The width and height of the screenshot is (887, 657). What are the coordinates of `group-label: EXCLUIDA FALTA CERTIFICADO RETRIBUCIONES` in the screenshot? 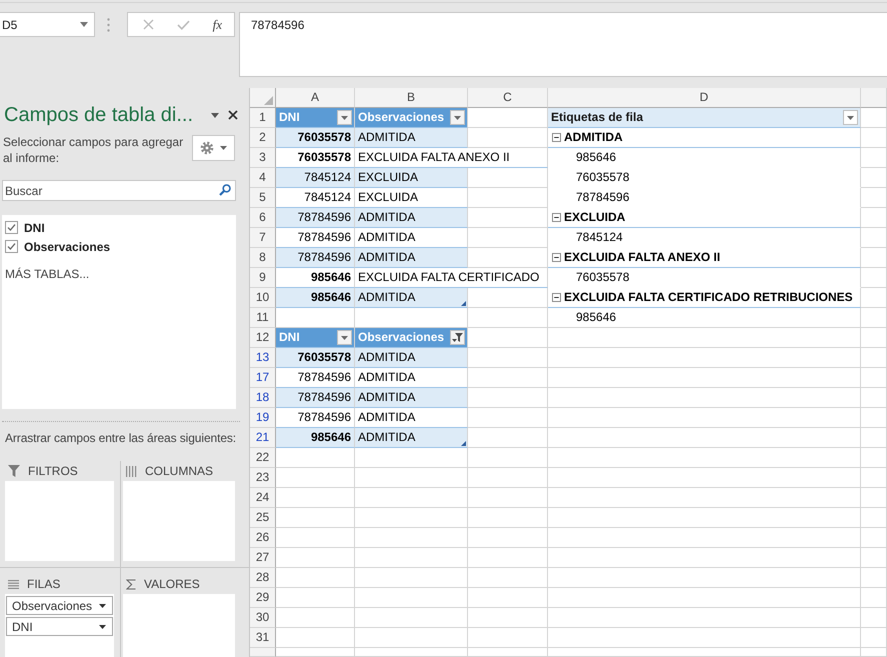 It's located at (708, 297).